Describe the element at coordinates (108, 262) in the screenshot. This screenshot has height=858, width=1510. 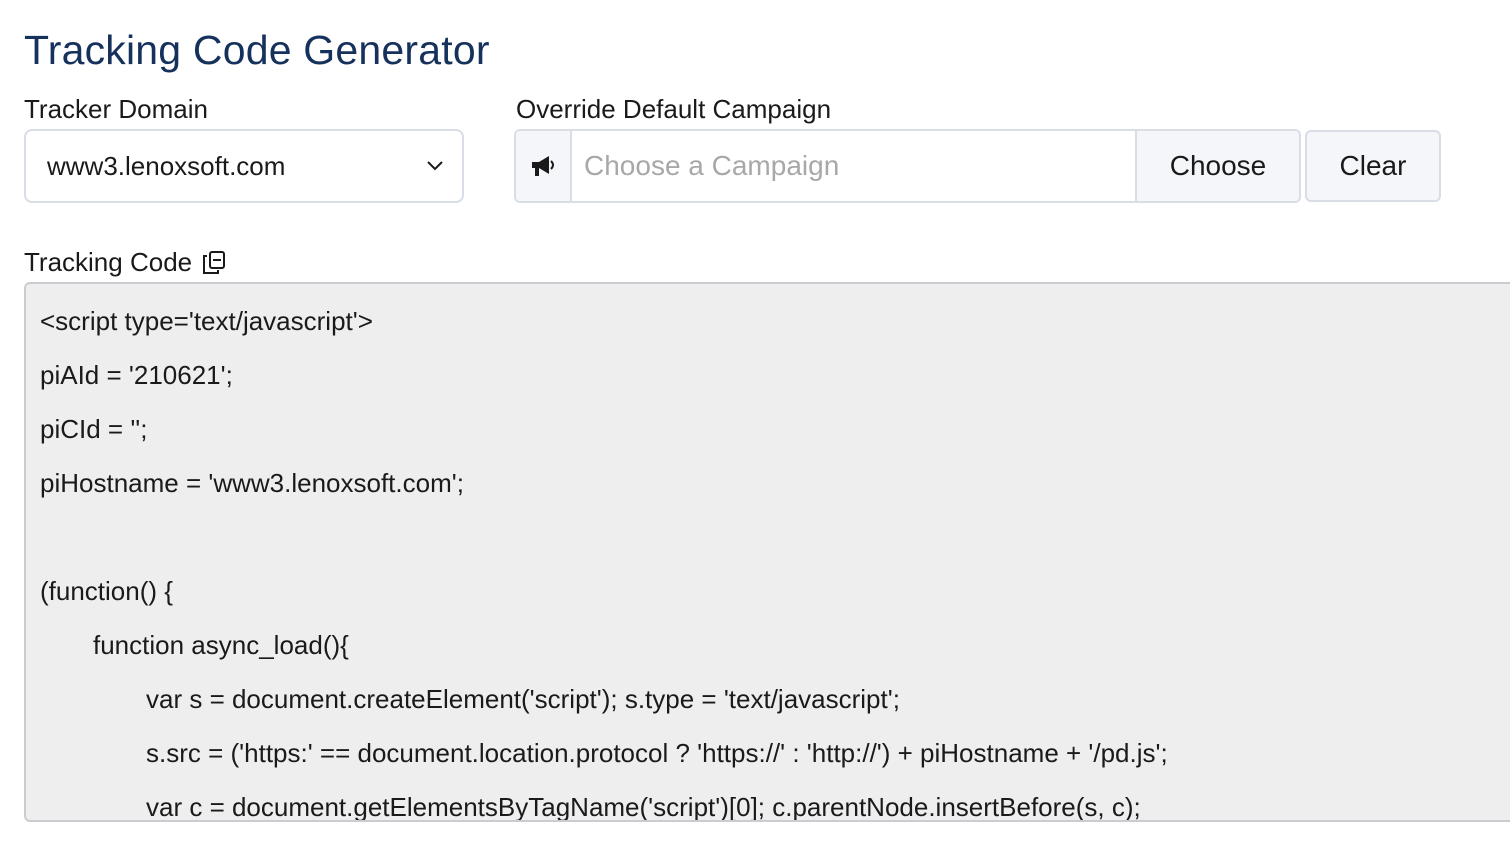
I see `tracking-code-label: Tracking Code` at that location.